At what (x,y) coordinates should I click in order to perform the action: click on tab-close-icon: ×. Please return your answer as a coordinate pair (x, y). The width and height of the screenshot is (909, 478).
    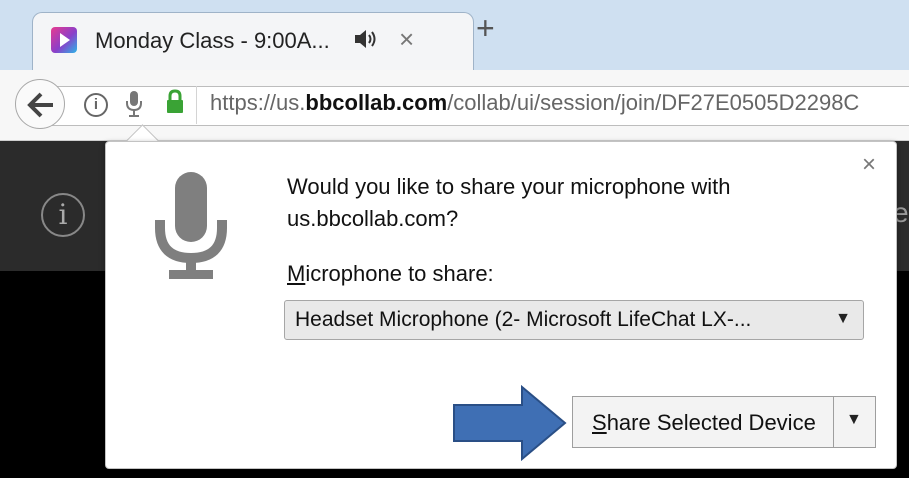
    Looking at the image, I should click on (406, 39).